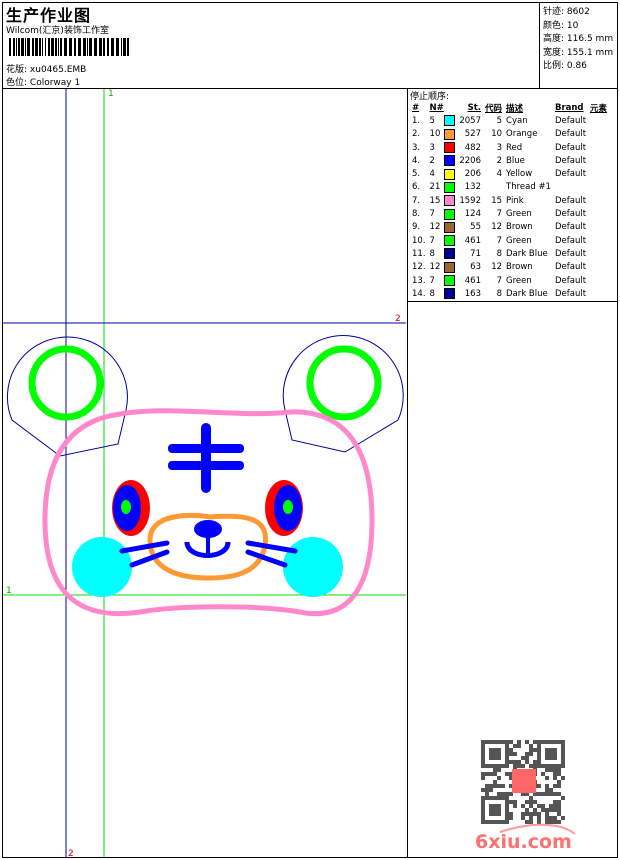 The width and height of the screenshot is (620, 860). What do you see at coordinates (313, 567) in the screenshot?
I see `right-cheek` at bounding box center [313, 567].